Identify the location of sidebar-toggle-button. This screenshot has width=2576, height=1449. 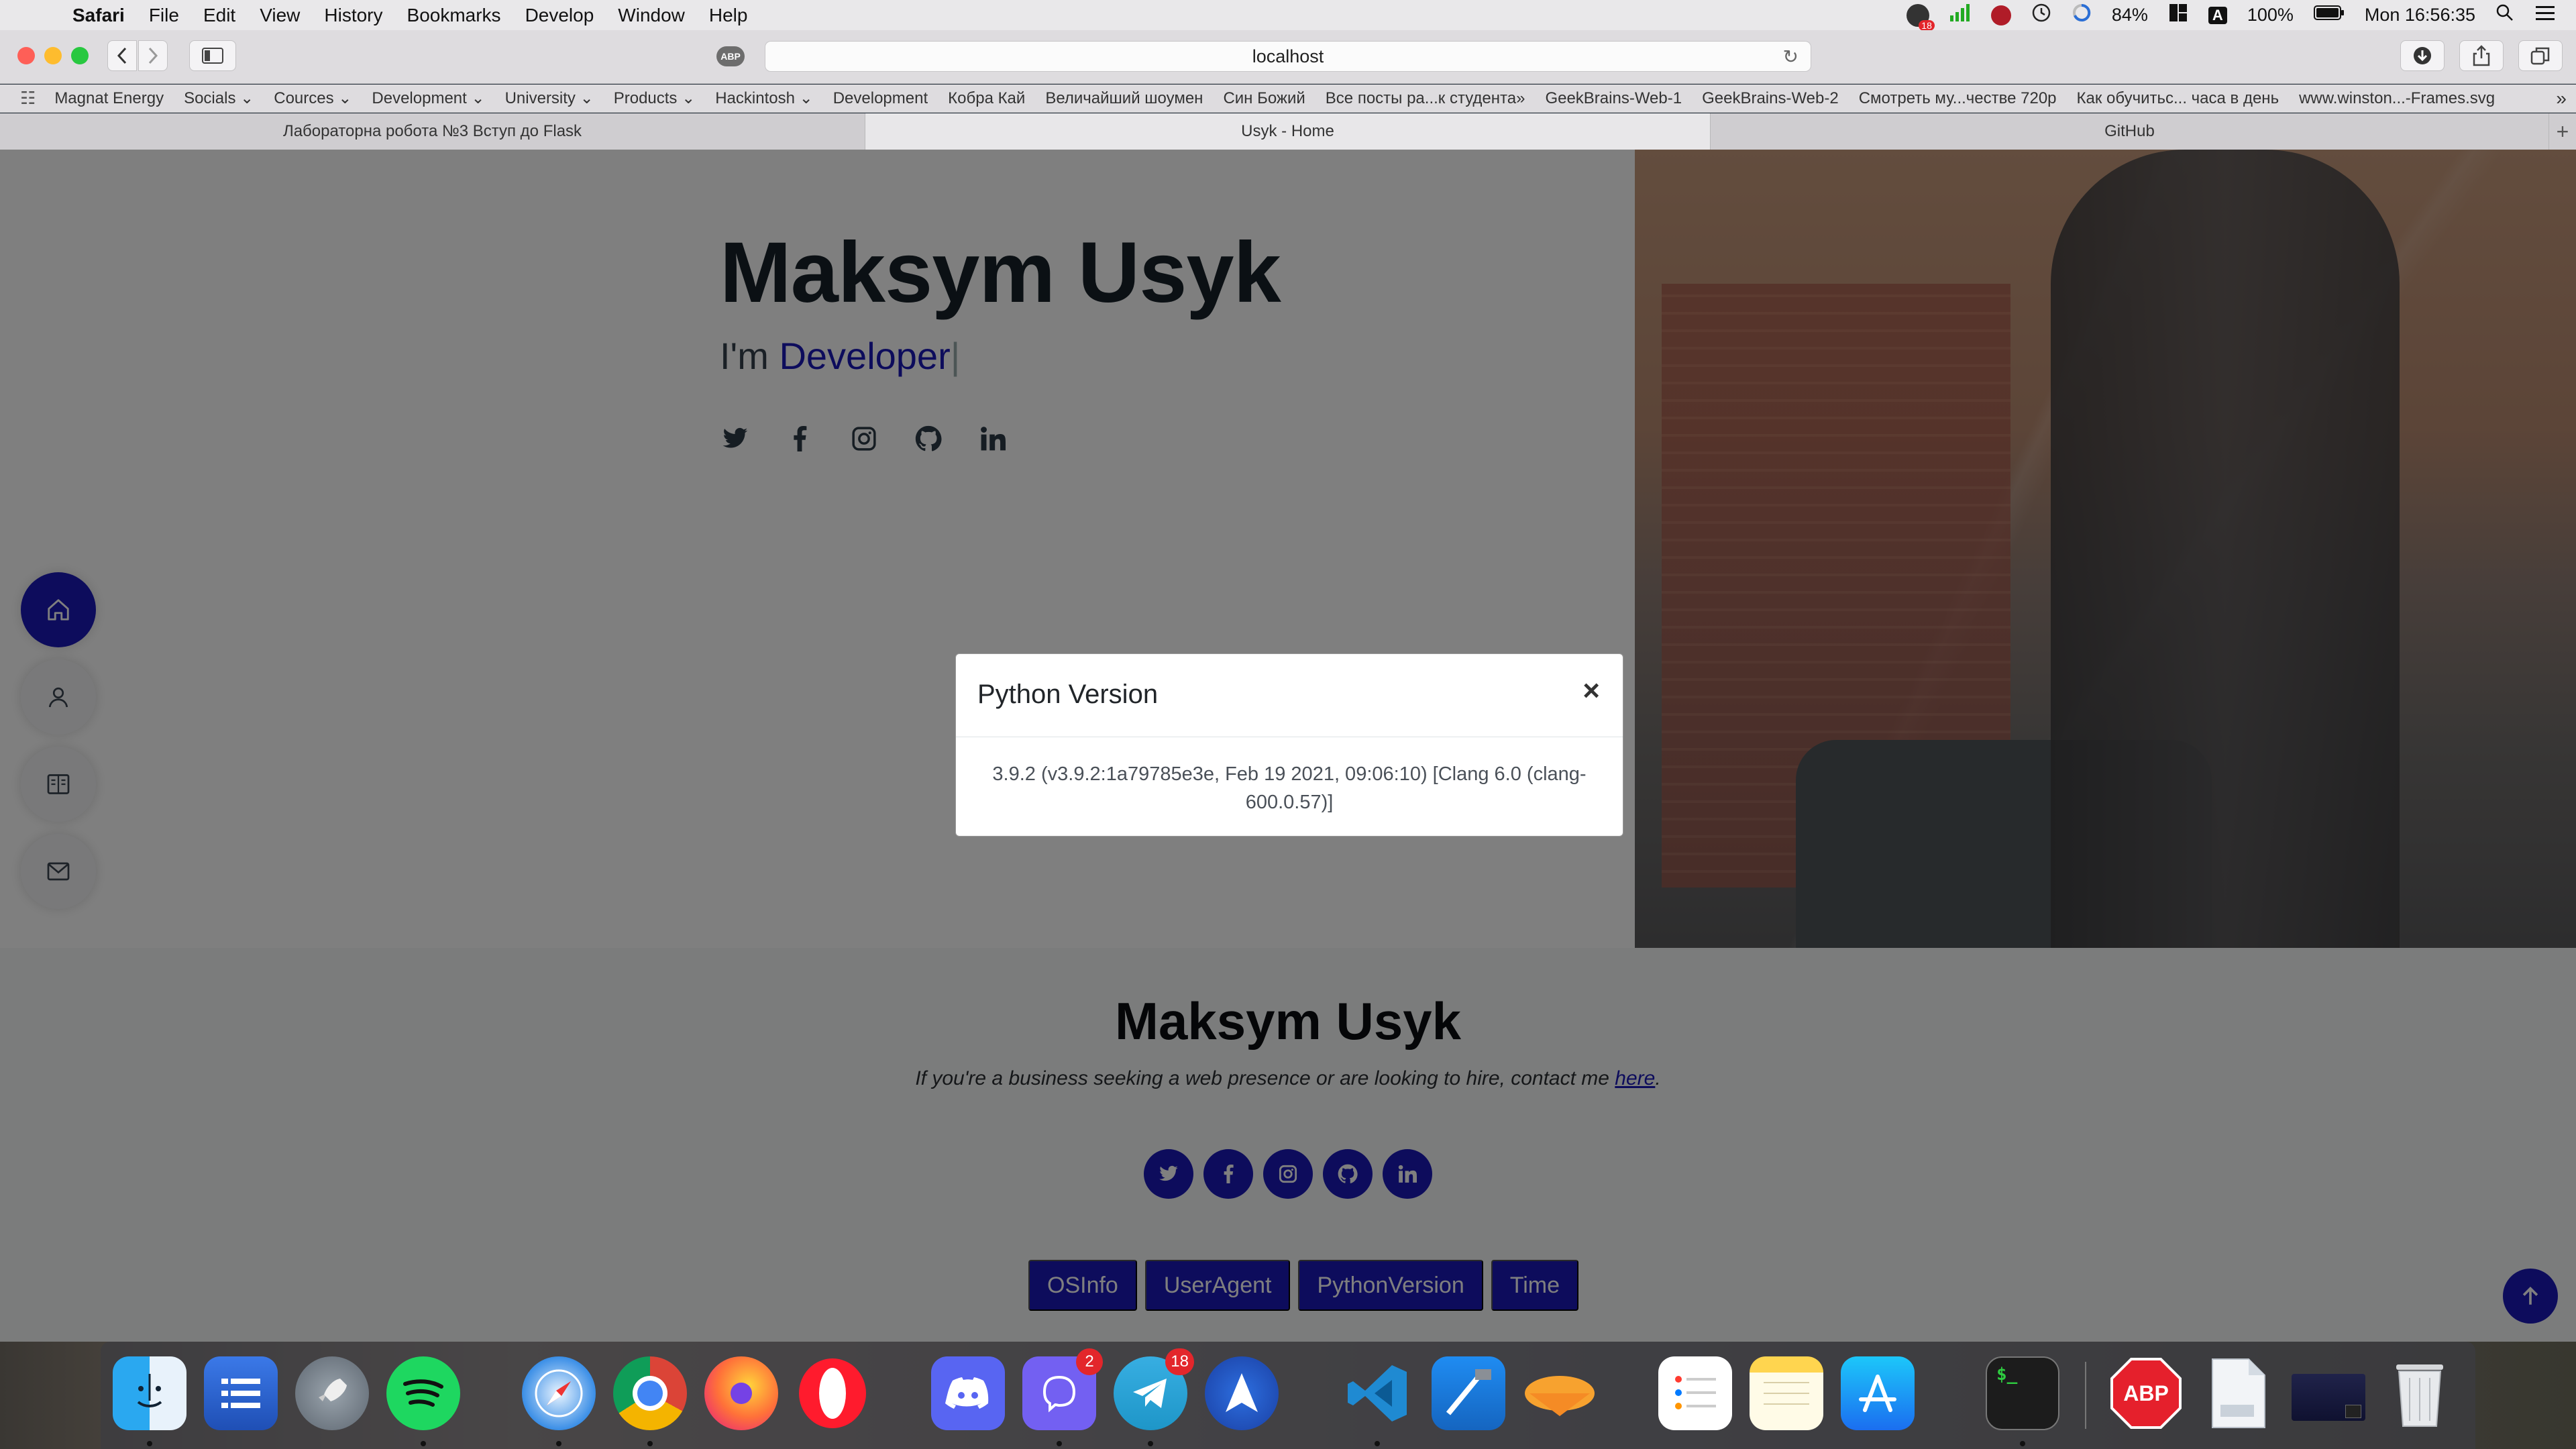
(212, 55).